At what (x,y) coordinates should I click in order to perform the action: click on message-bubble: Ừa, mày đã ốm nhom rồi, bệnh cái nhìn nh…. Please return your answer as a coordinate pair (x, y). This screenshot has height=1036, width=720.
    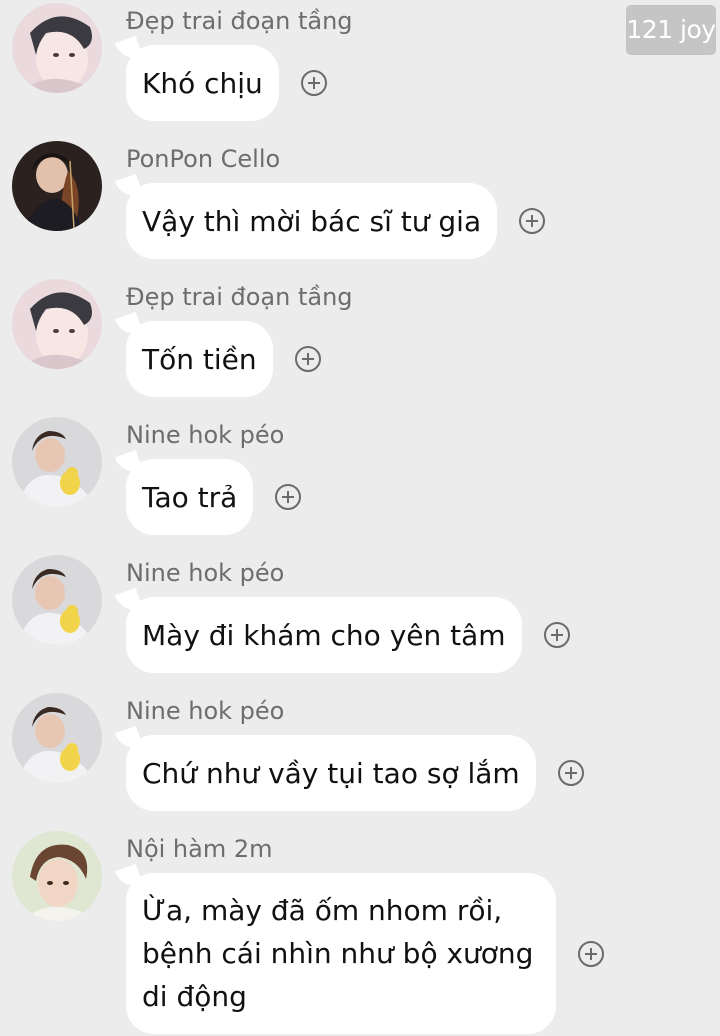
    Looking at the image, I should click on (341, 953).